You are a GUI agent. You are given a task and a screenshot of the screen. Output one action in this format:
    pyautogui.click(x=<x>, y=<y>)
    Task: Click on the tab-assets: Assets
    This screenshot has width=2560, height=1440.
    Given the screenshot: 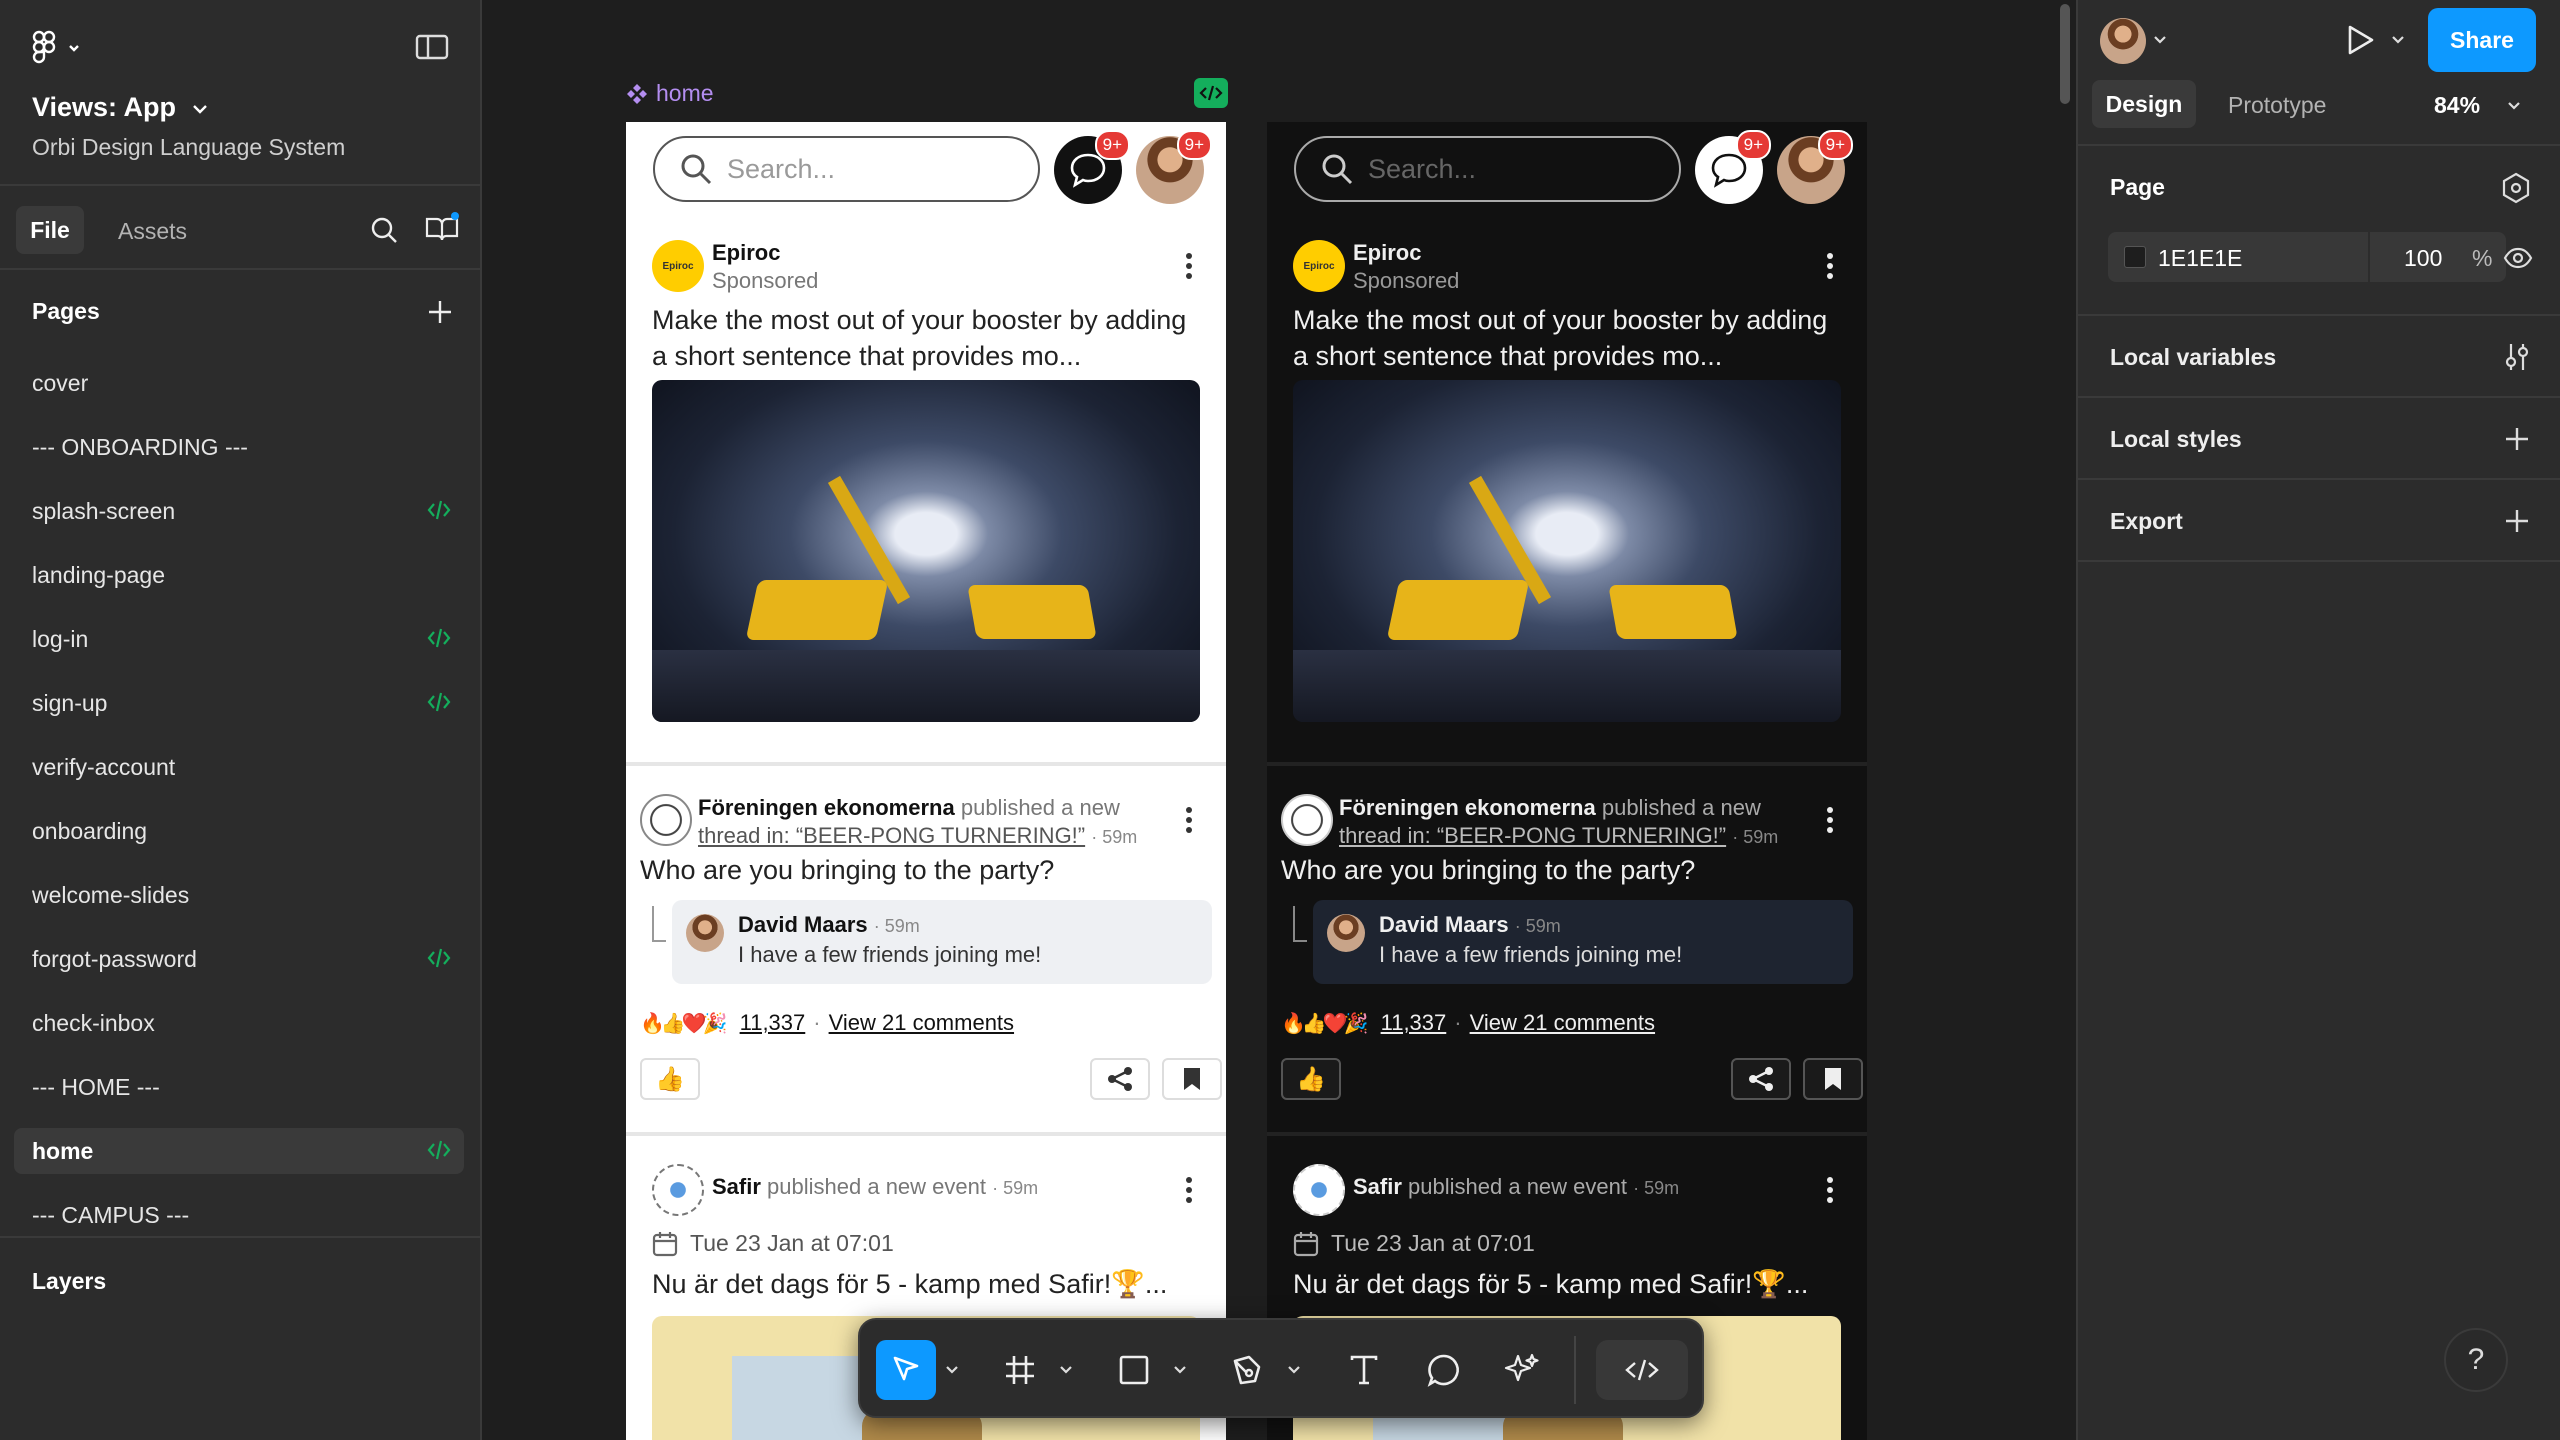 What is the action you would take?
    pyautogui.click(x=152, y=231)
    